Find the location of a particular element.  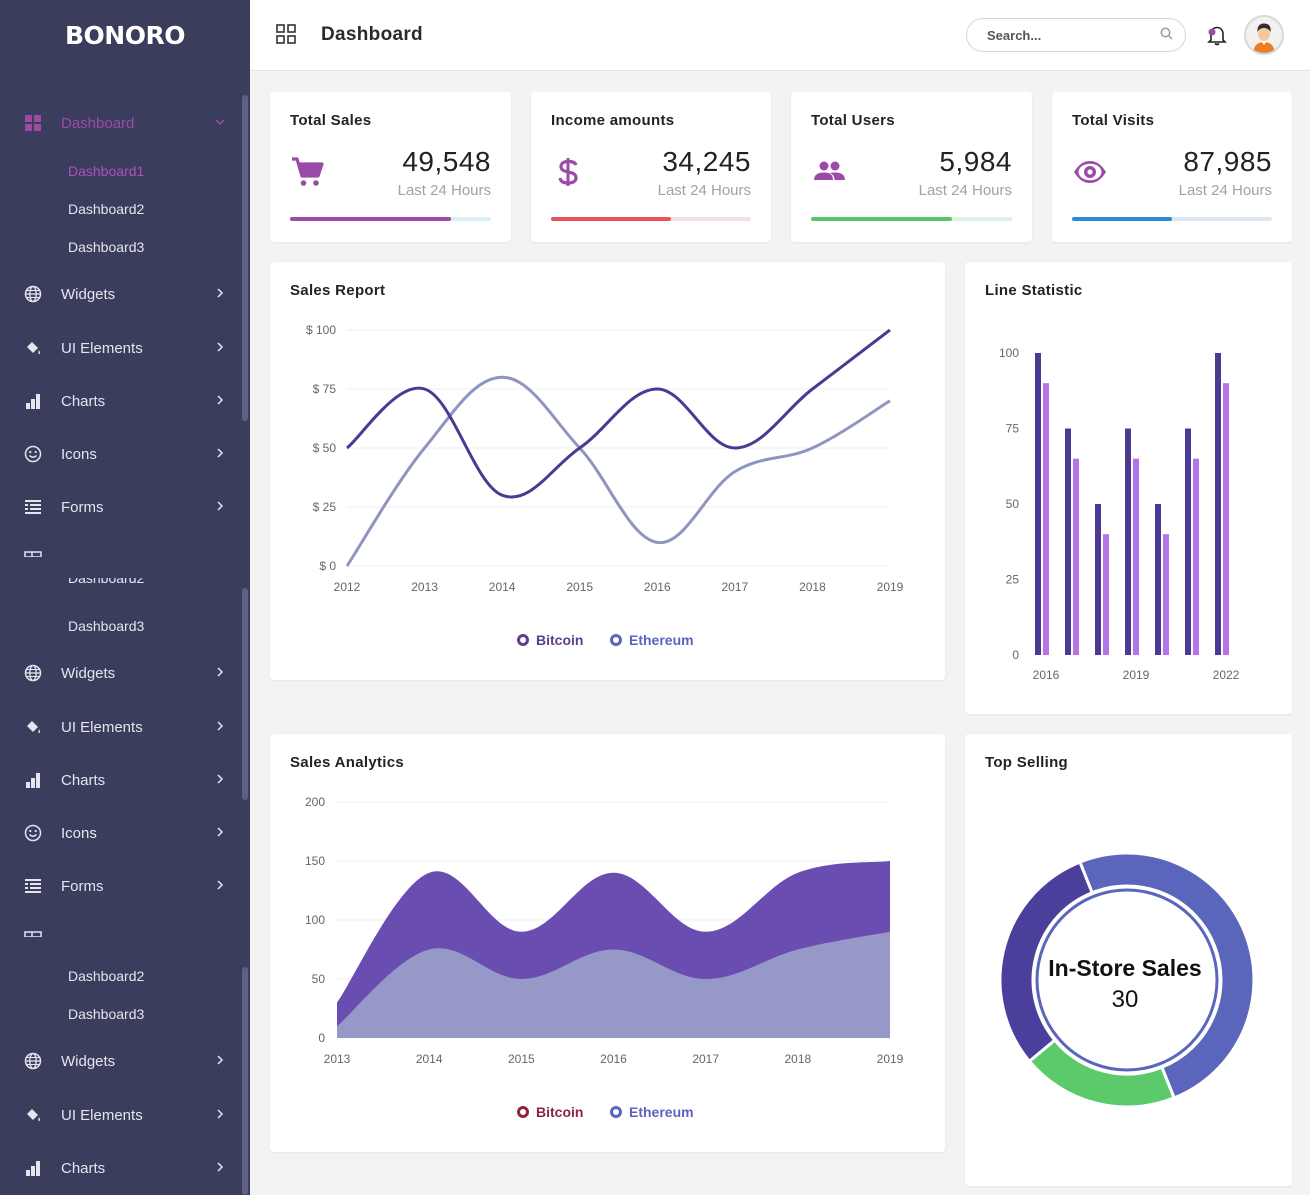

y-tick-label: 50 is located at coordinates (1013, 504).